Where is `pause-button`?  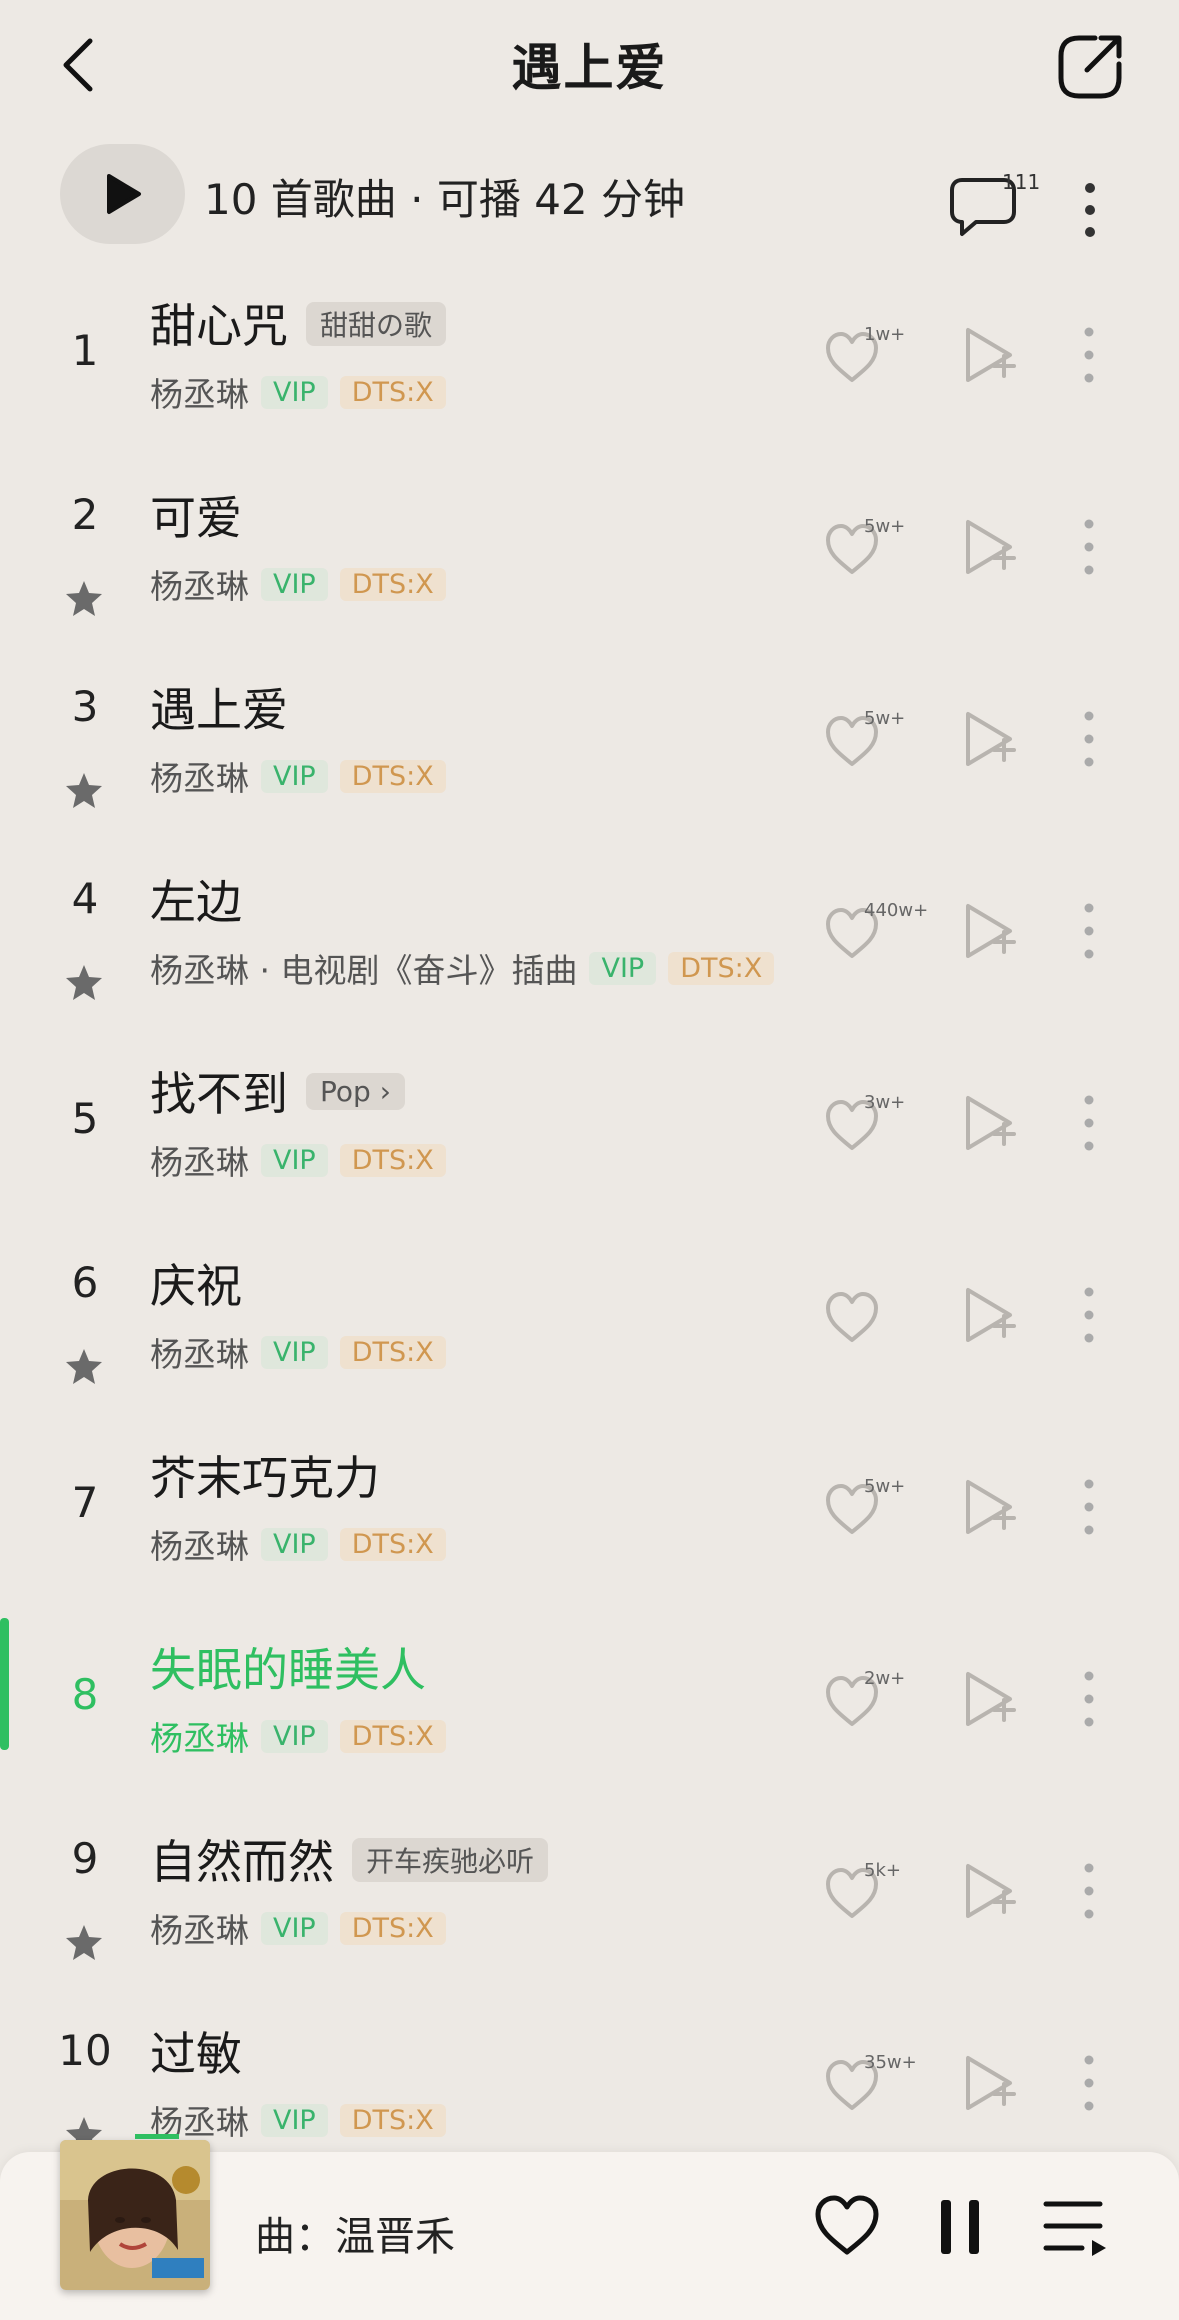 pause-button is located at coordinates (960, 2227).